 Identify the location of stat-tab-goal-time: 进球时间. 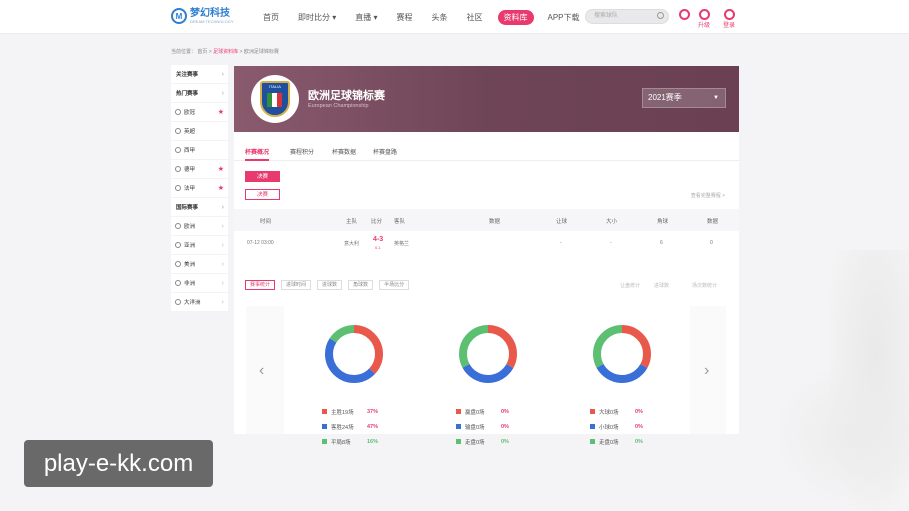
(296, 285).